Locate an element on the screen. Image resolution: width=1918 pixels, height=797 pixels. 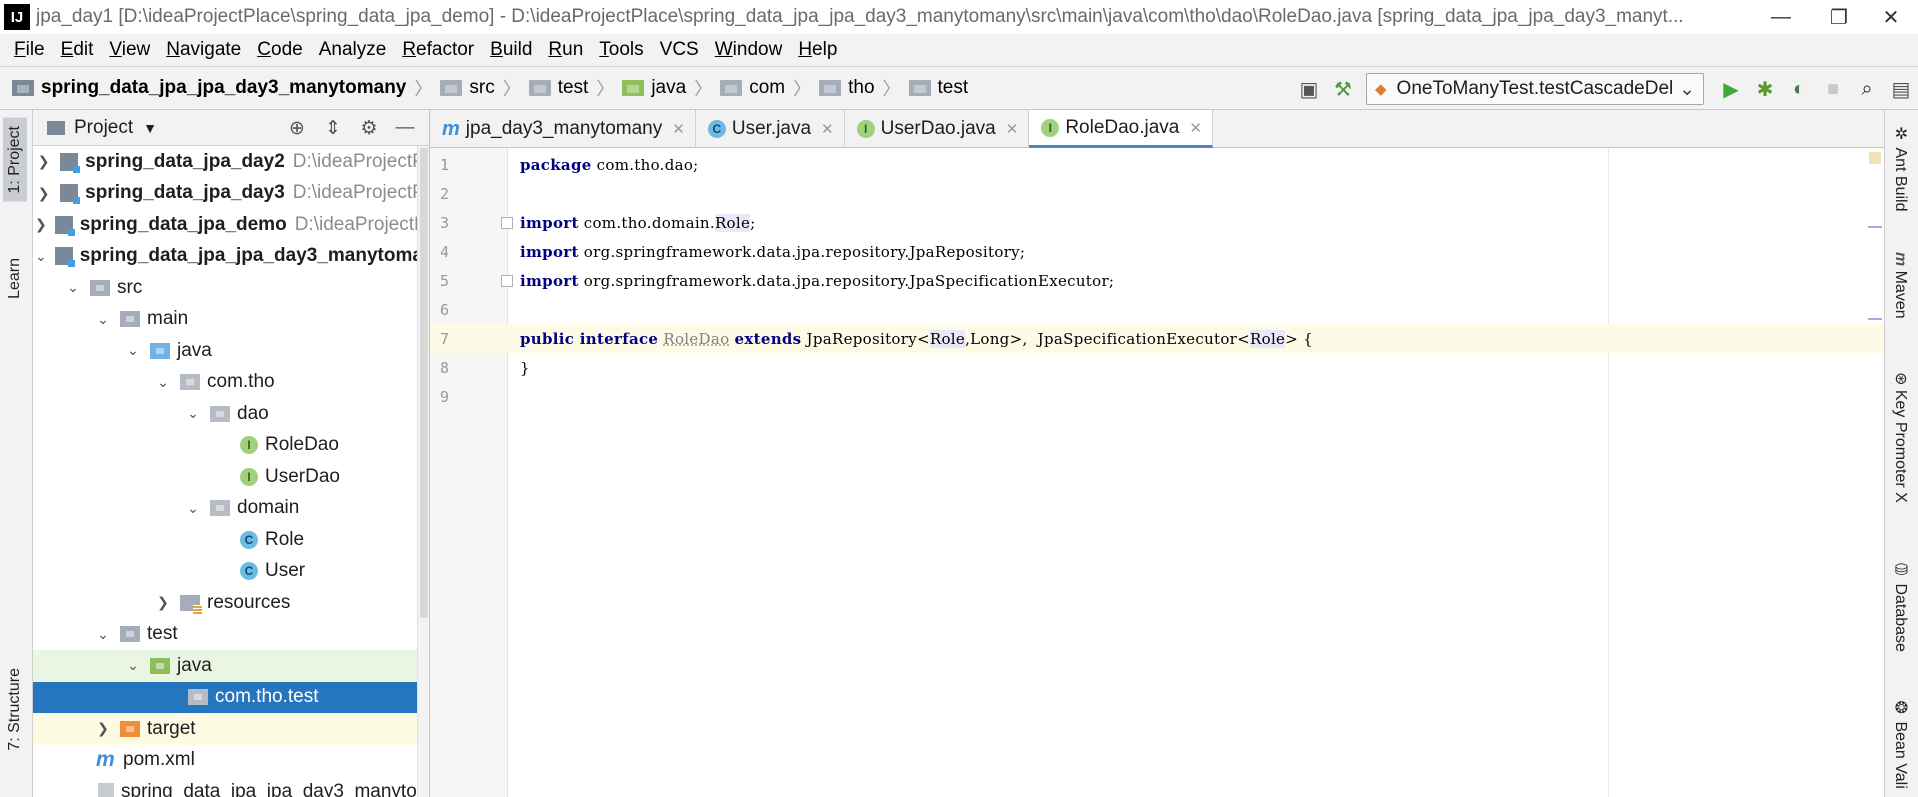
tree-item-spring-data-jpa-day2: ❯ spring_data_jpa_day2 D:\ideaProjectPl is located at coordinates (231, 162).